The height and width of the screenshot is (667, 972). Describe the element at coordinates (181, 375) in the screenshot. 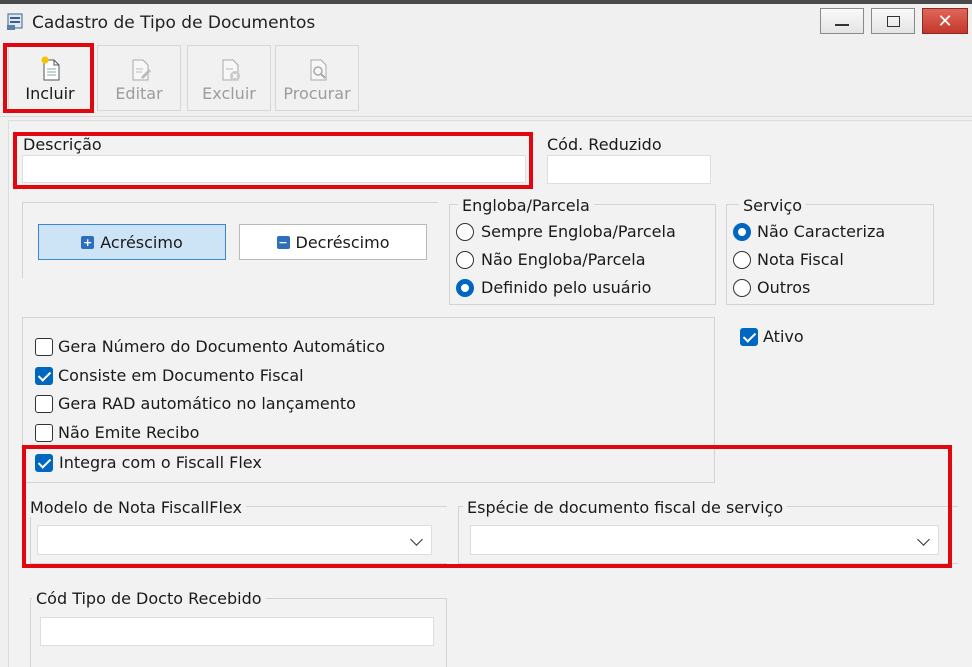

I see `consiste-fiscal-label: Consiste em Documento Fiscal` at that location.